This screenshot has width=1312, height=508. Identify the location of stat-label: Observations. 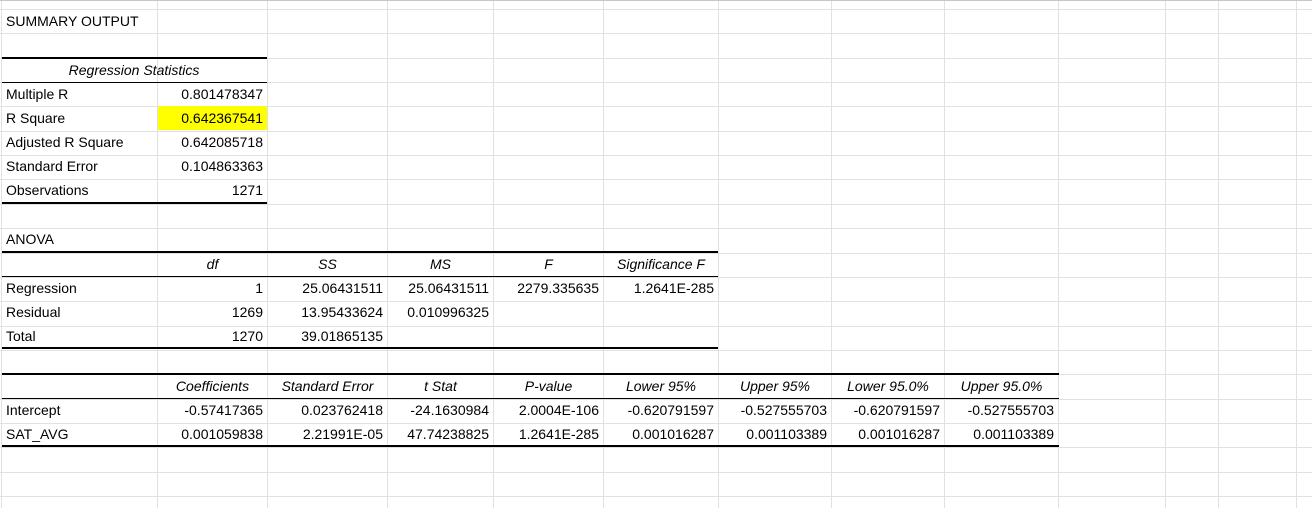
(79, 190).